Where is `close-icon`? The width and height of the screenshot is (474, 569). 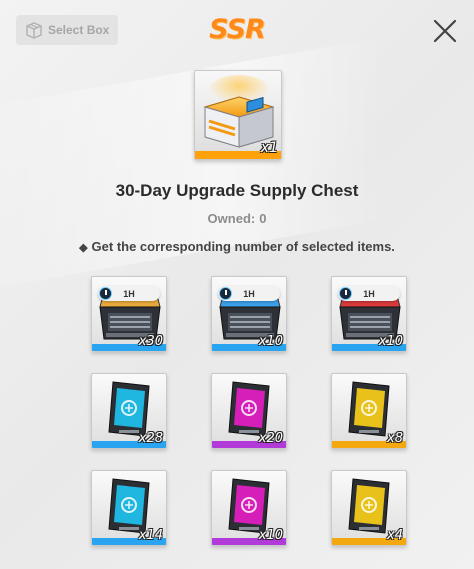
close-icon is located at coordinates (445, 31).